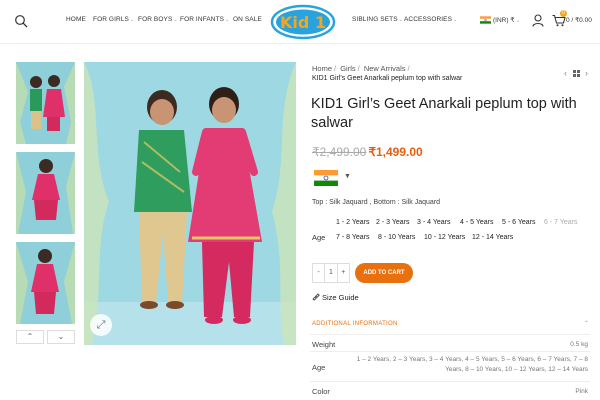 Image resolution: width=600 pixels, height=400 pixels. I want to click on table-row: Weight 0.5 kg, so click(450, 342).